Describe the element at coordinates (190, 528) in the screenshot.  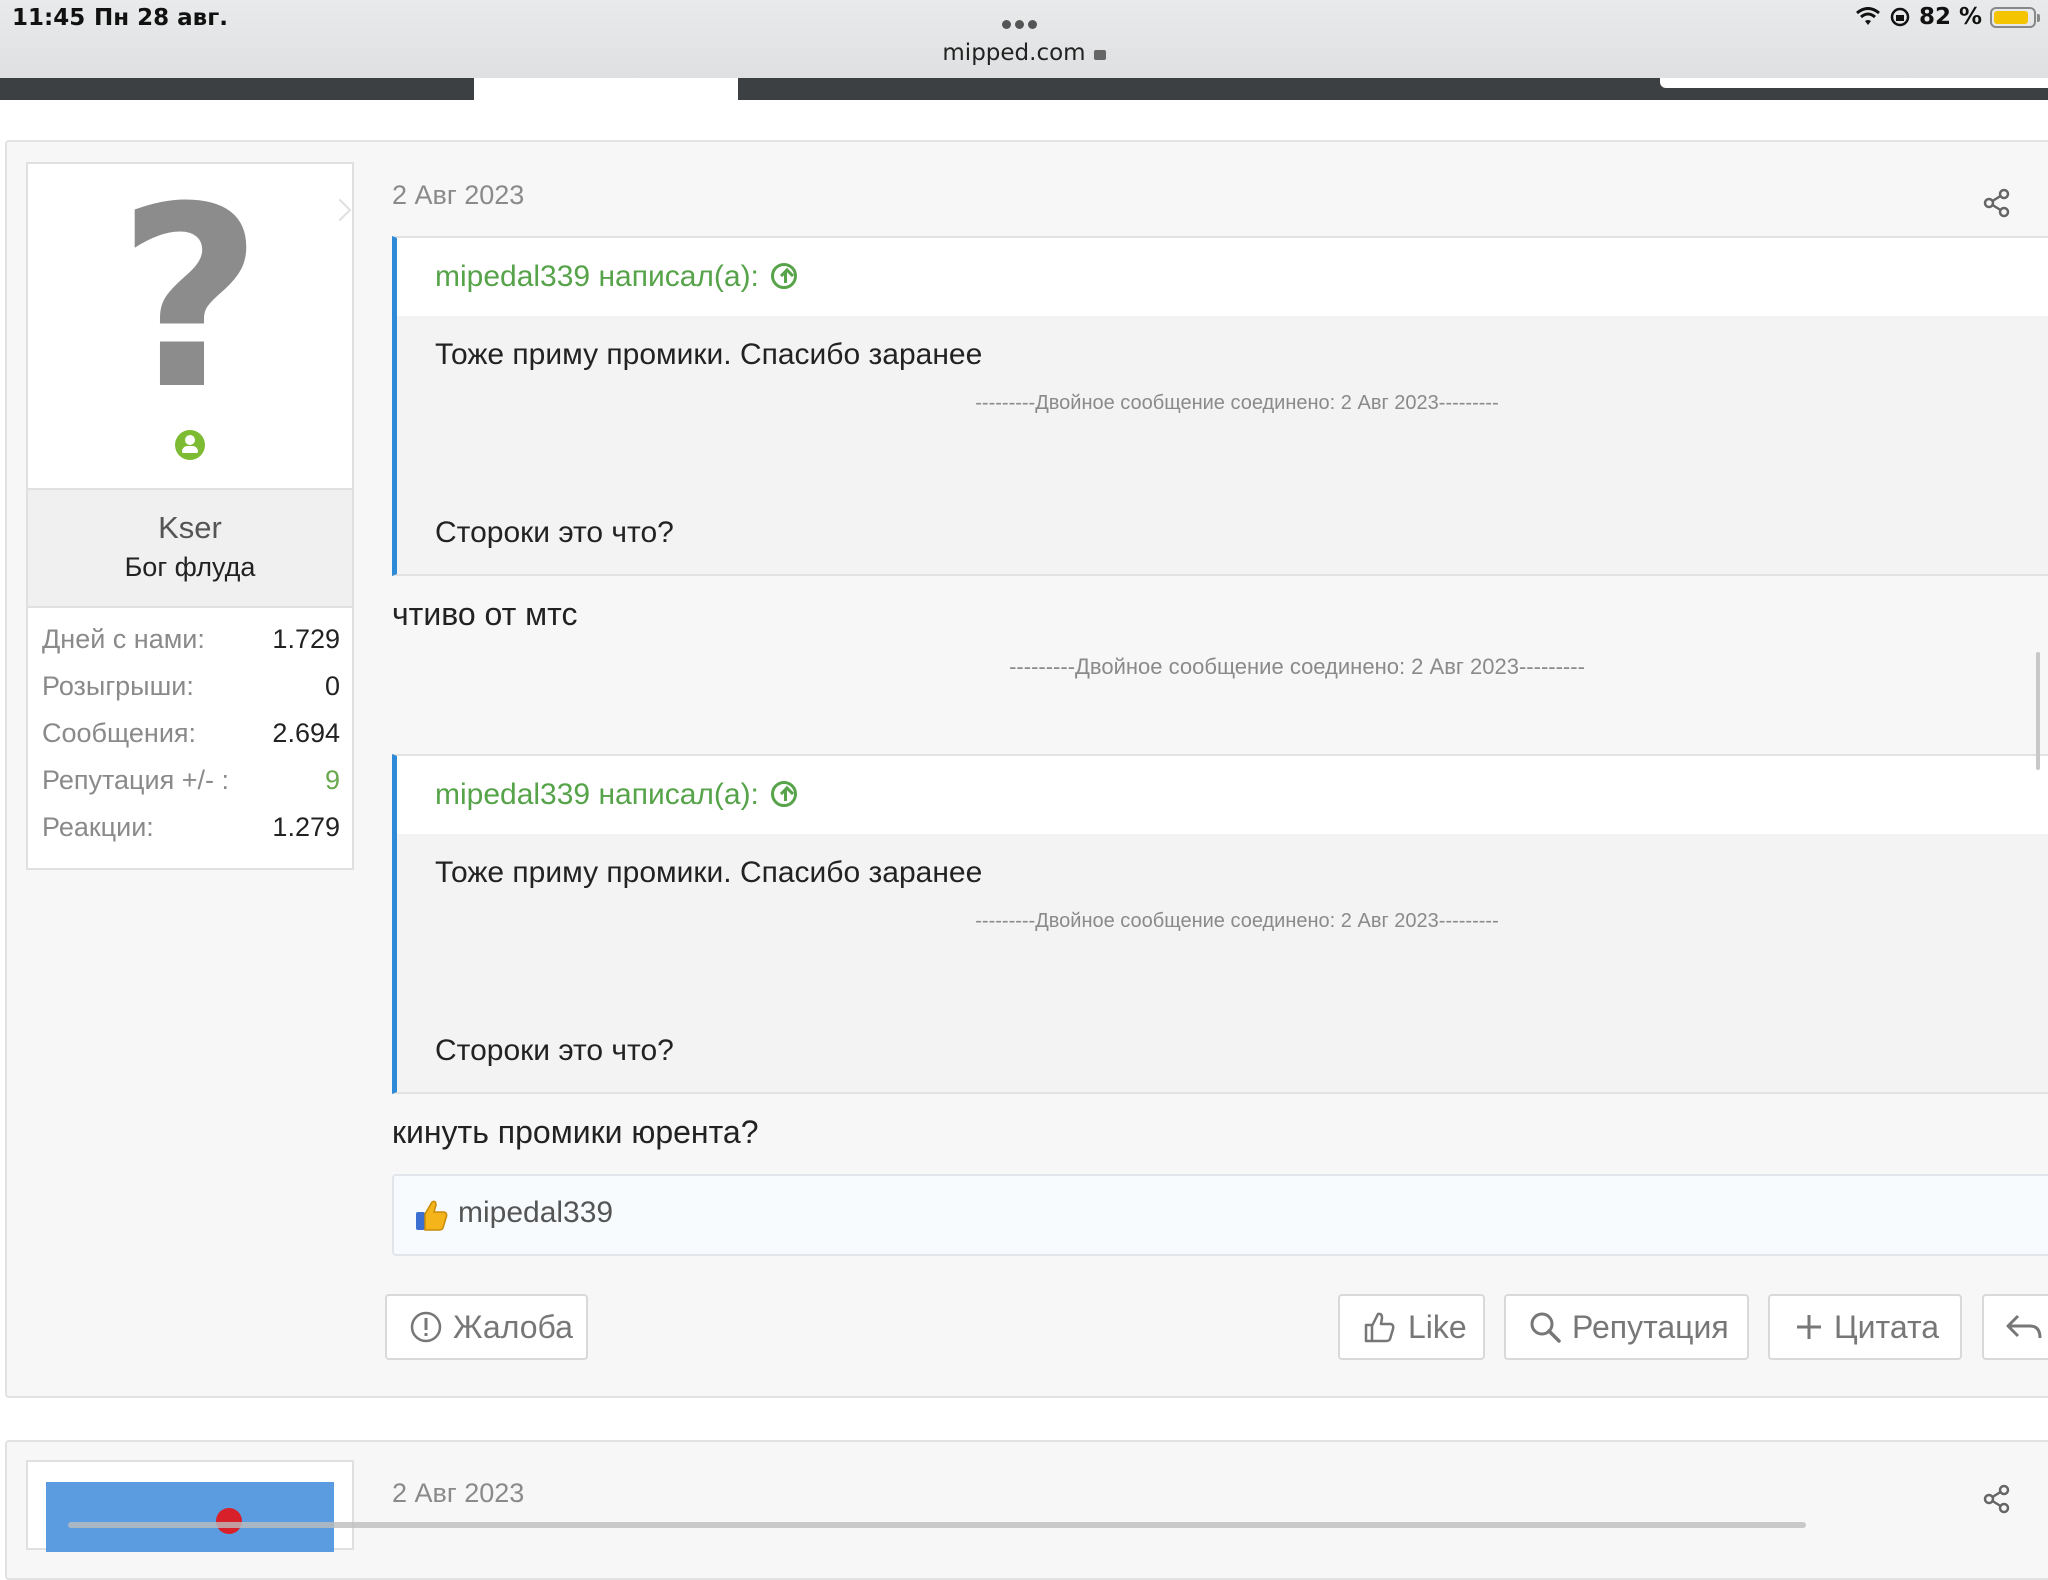
I see `username: Kser` at that location.